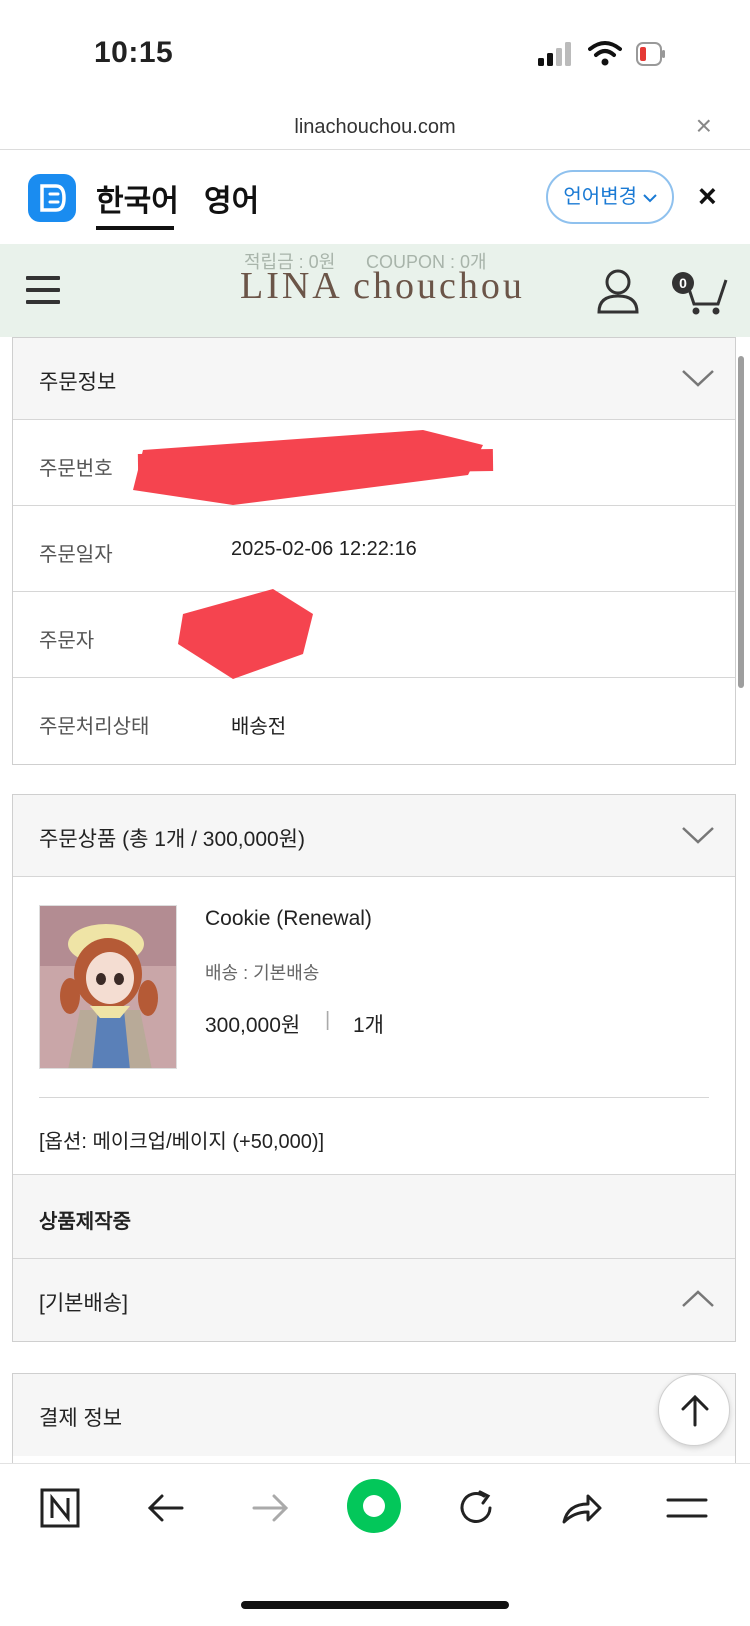  I want to click on payment-header: 결제 정보, so click(374, 1415).